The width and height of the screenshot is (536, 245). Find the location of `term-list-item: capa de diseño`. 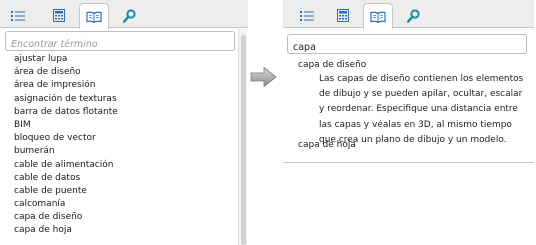

term-list-item: capa de diseño is located at coordinates (66, 217).